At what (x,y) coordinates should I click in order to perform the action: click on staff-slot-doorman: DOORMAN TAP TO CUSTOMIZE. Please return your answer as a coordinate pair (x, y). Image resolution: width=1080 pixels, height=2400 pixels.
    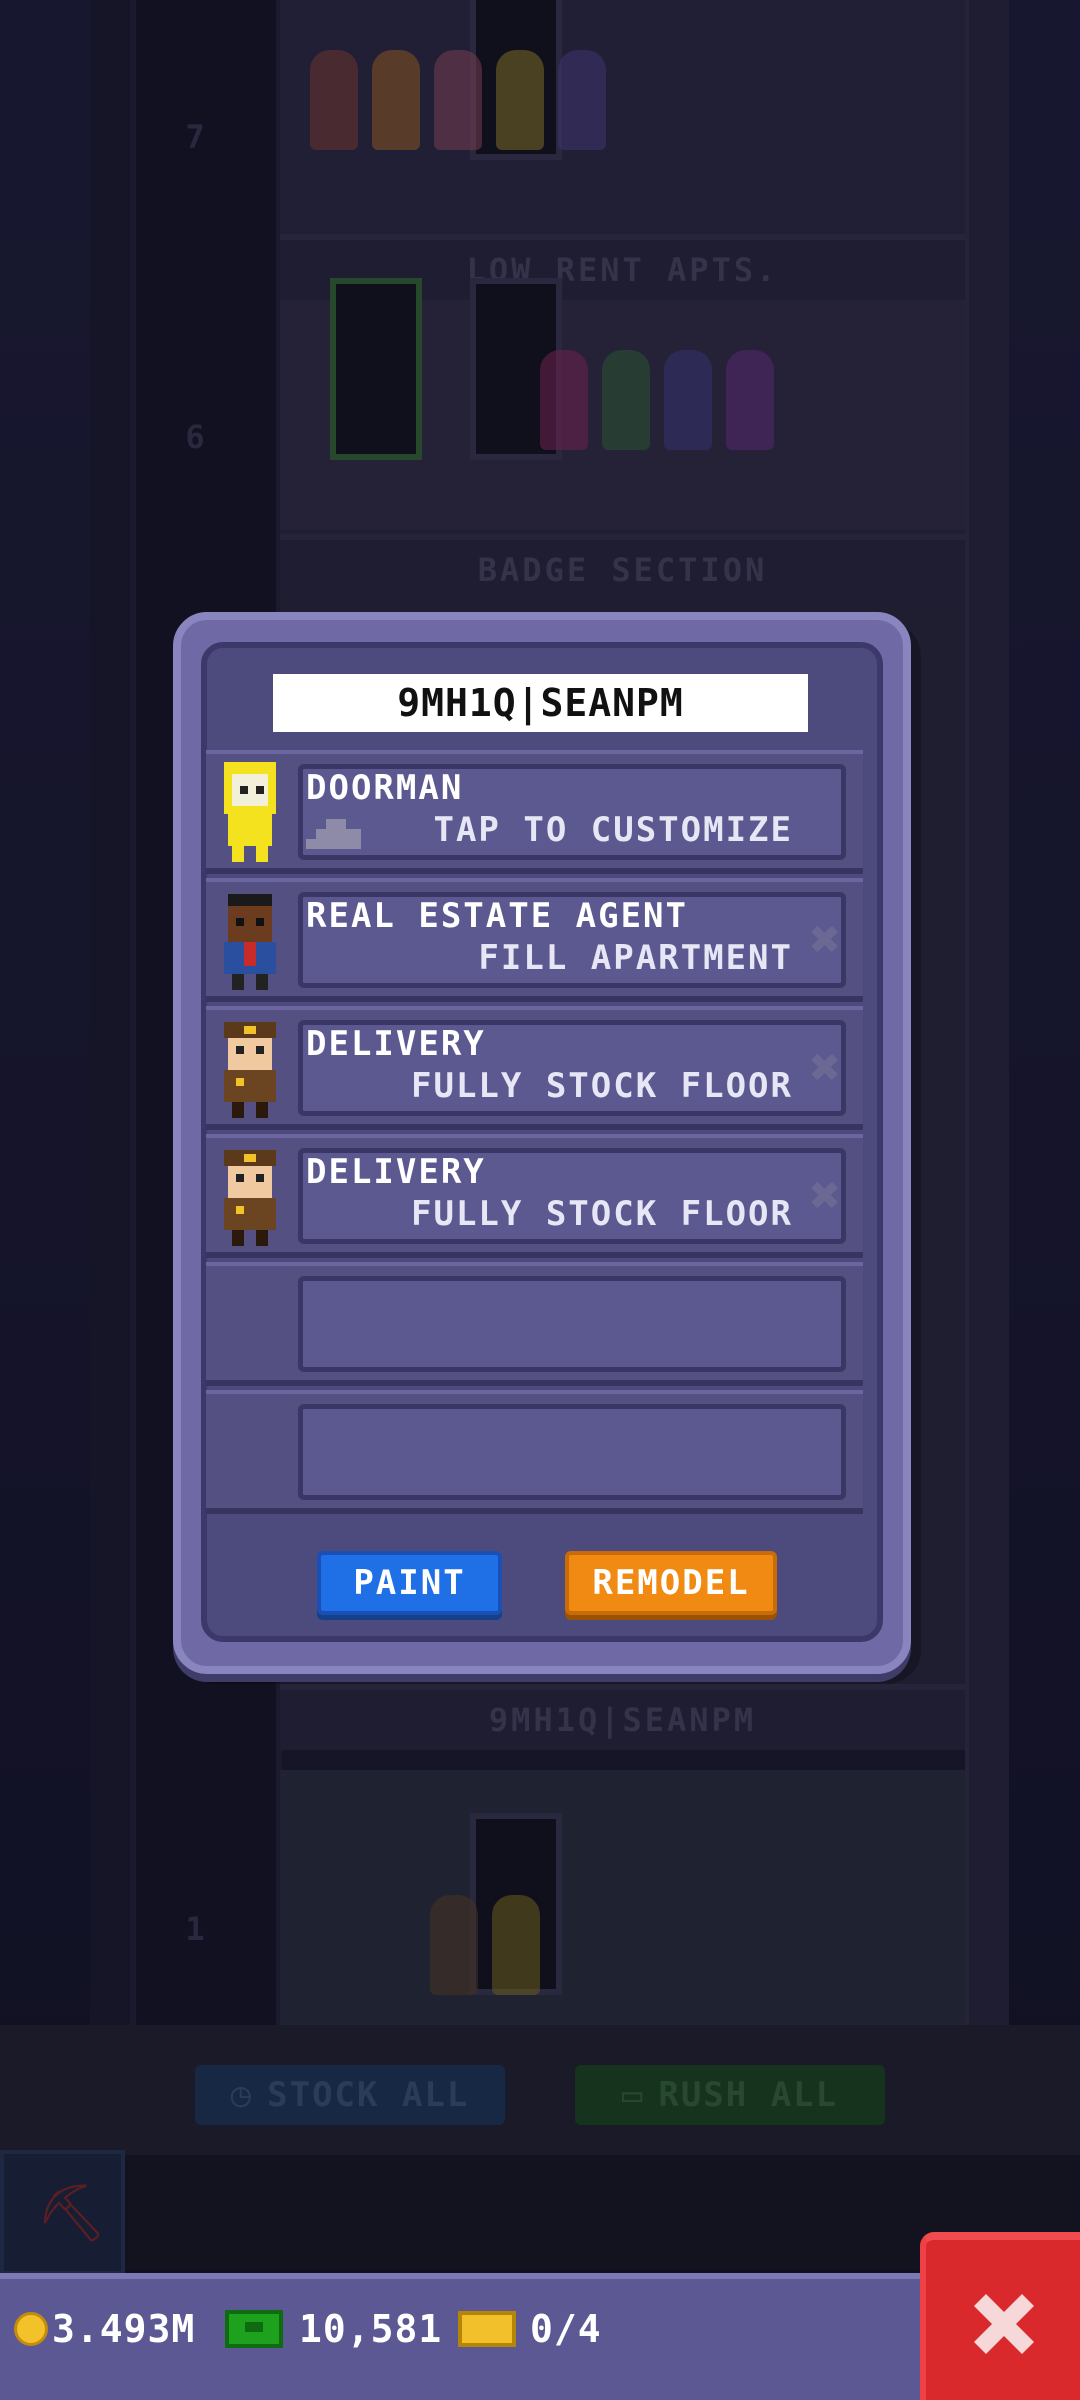
    Looking at the image, I should click on (534, 812).